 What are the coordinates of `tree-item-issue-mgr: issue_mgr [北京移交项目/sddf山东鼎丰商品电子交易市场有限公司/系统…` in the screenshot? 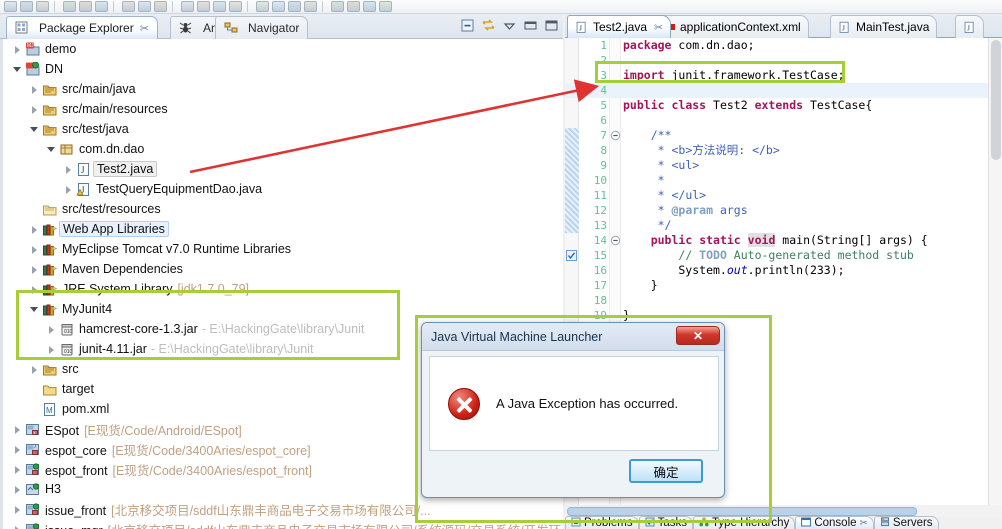 It's located at (283, 524).